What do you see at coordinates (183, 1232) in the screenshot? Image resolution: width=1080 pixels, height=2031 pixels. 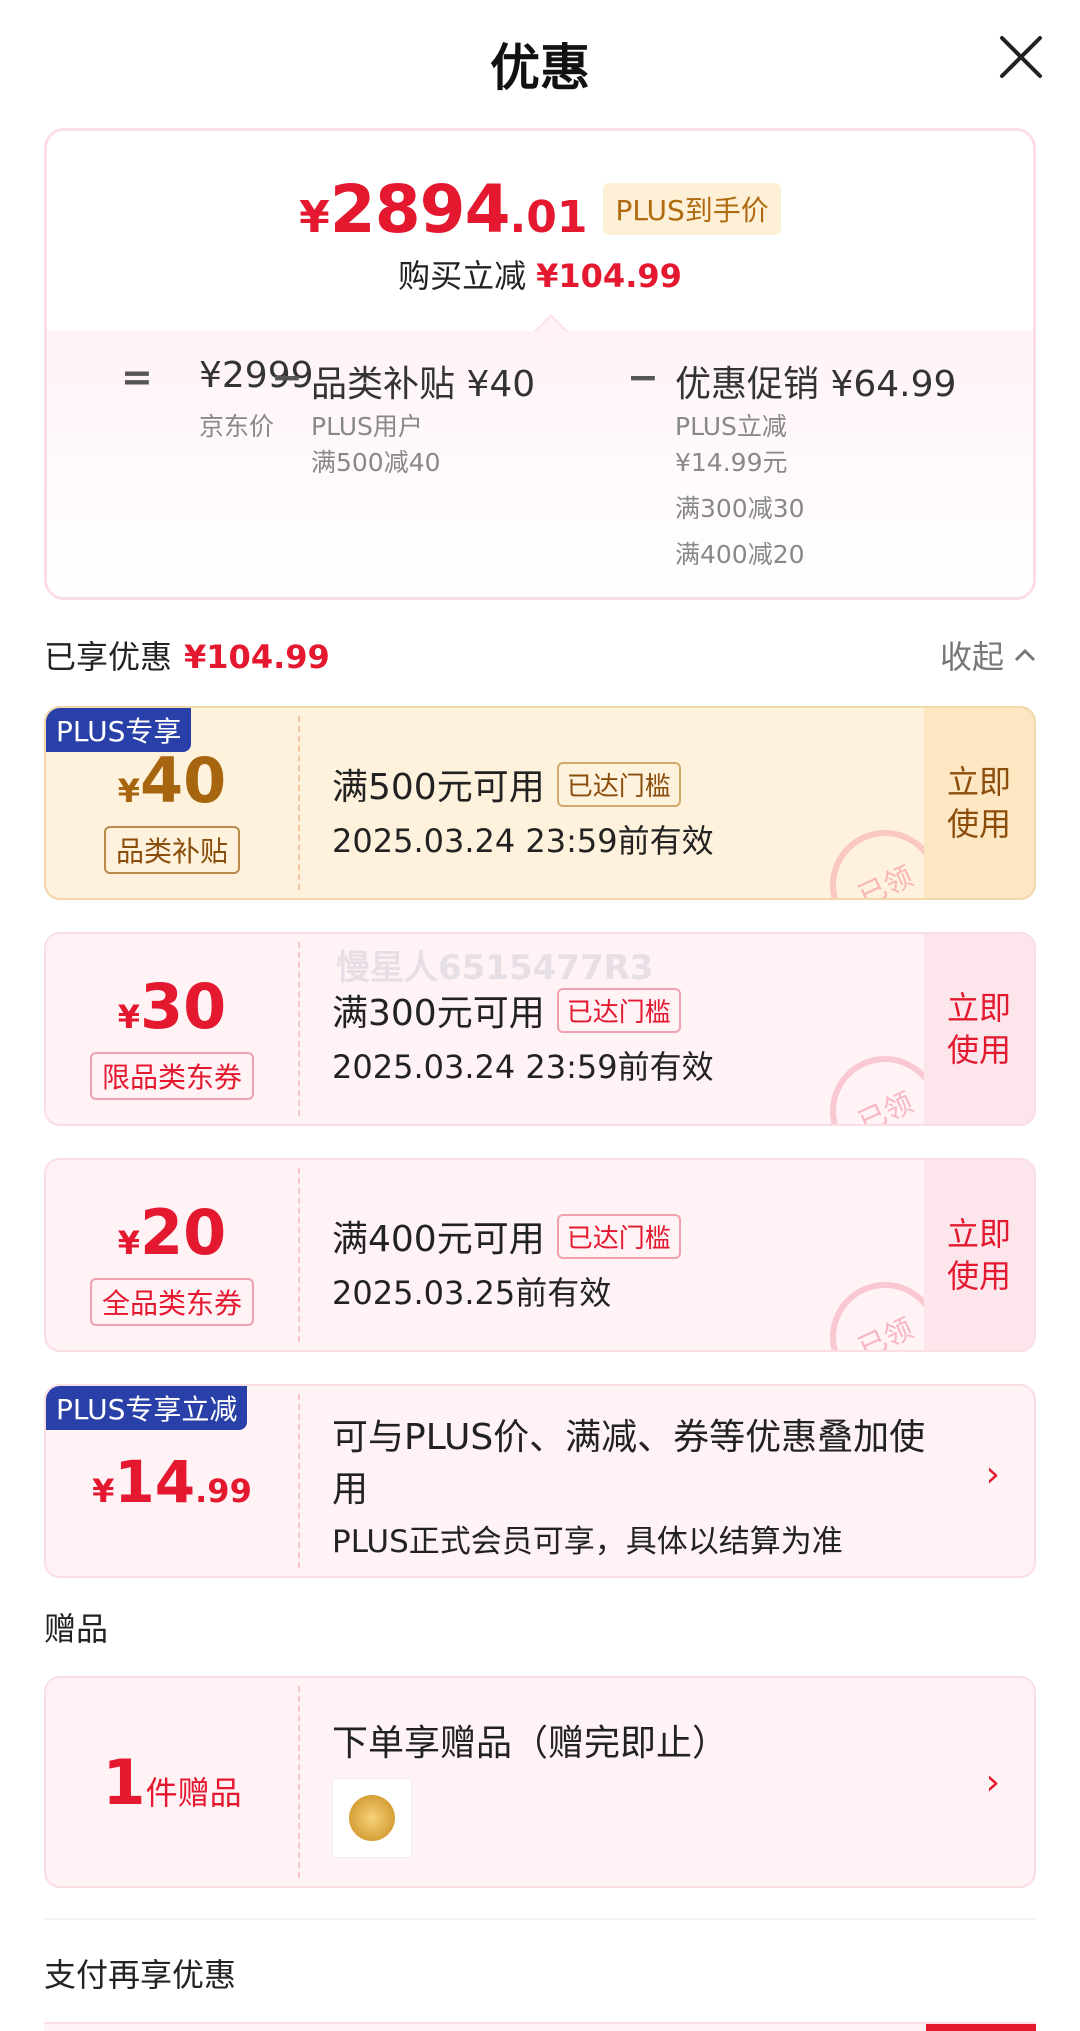 I see `coupon-value: 20` at bounding box center [183, 1232].